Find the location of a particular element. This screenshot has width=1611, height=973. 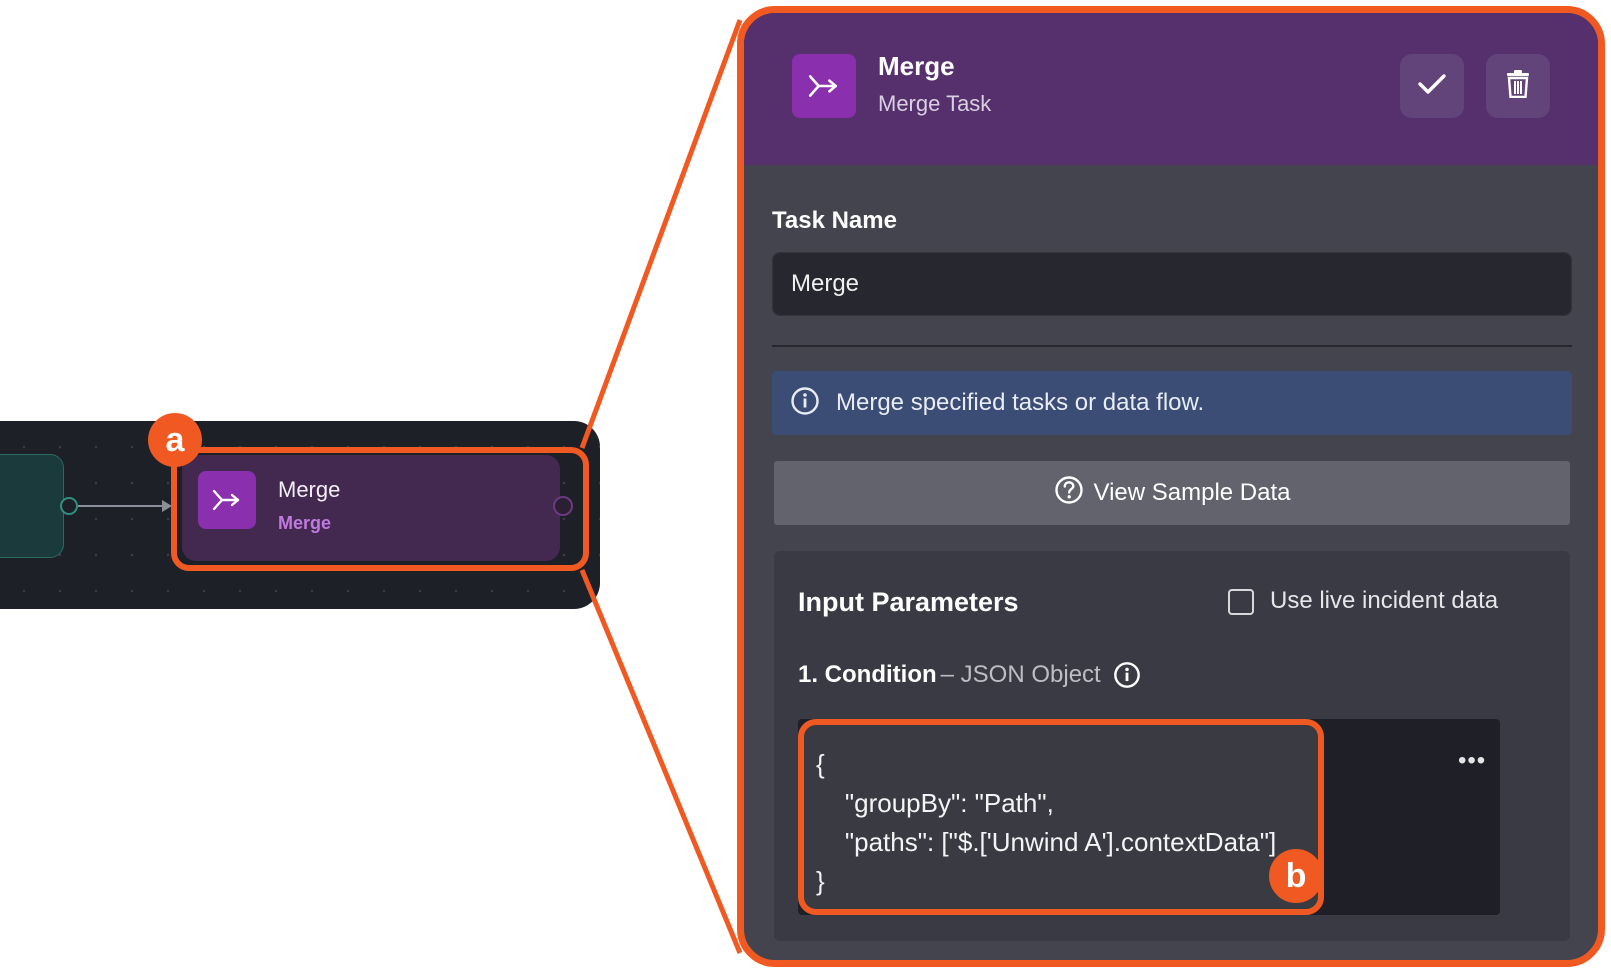

panel-header: Merge Merge Task is located at coordinates (1171, 89).